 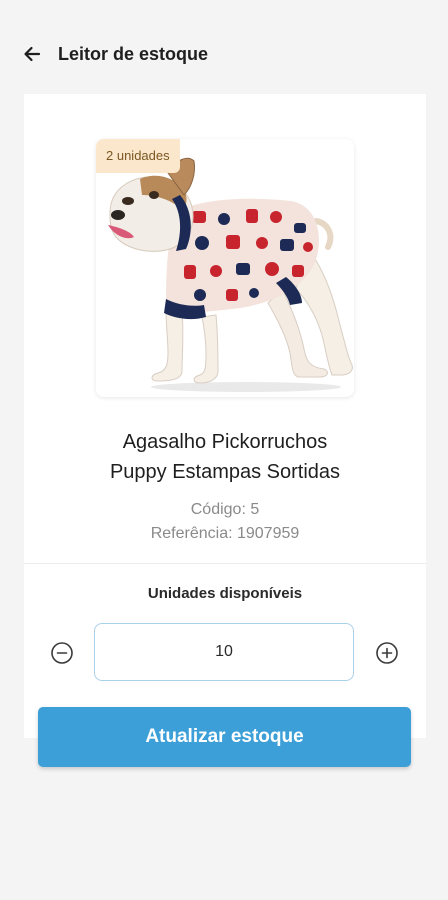 I want to click on available-units-label: Unidades disponíveis, so click(x=225, y=593).